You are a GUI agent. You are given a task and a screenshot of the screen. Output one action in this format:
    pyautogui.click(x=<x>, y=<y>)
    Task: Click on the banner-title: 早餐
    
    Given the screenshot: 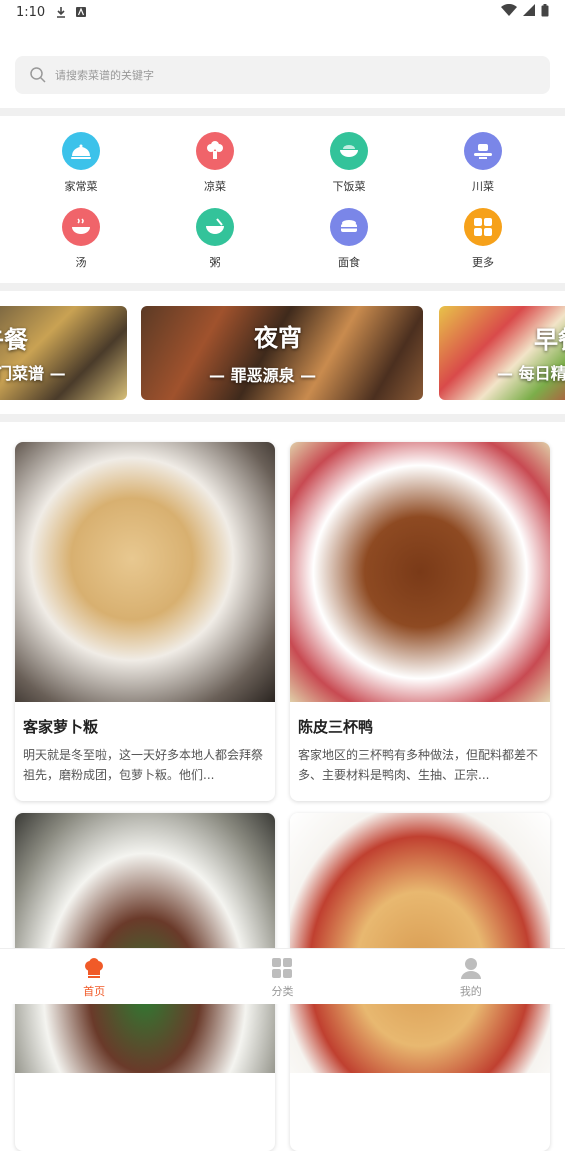 What is the action you would take?
    pyautogui.click(x=549, y=340)
    